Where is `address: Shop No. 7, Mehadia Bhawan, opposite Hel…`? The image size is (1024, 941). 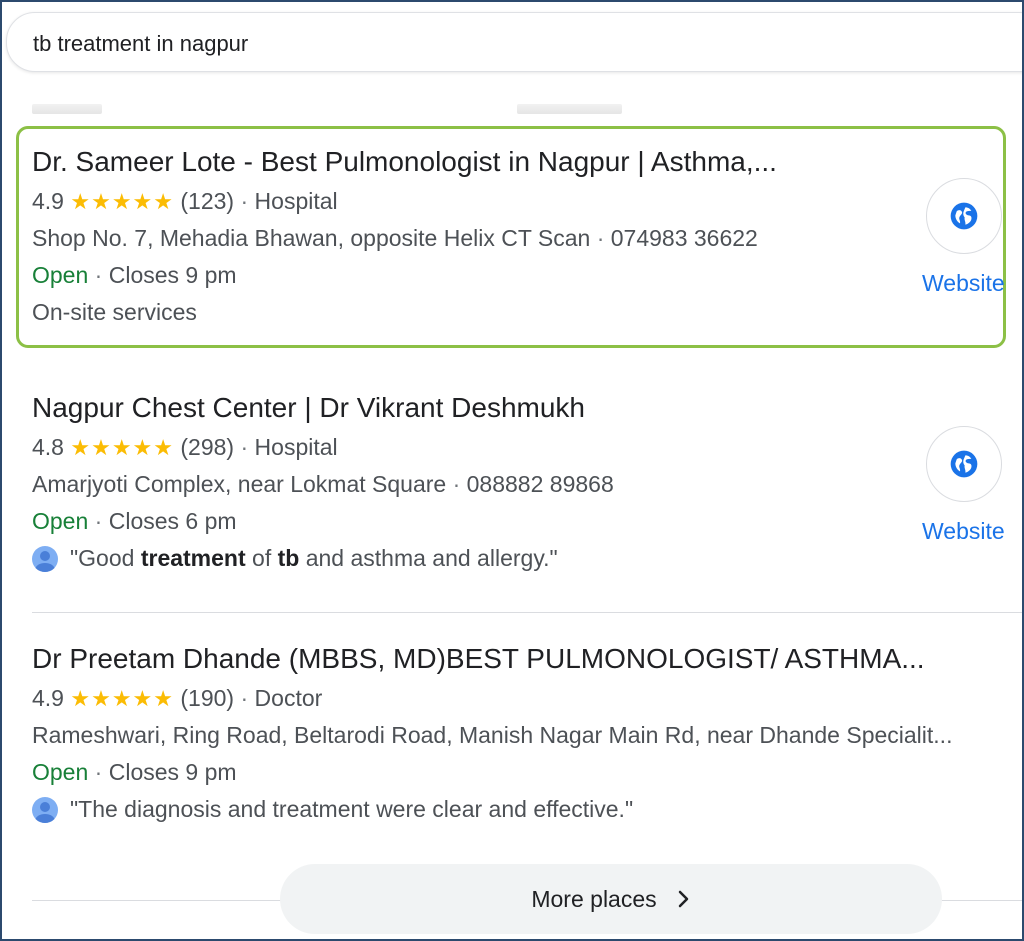 address: Shop No. 7, Mehadia Bhawan, opposite Hel… is located at coordinates (311, 238).